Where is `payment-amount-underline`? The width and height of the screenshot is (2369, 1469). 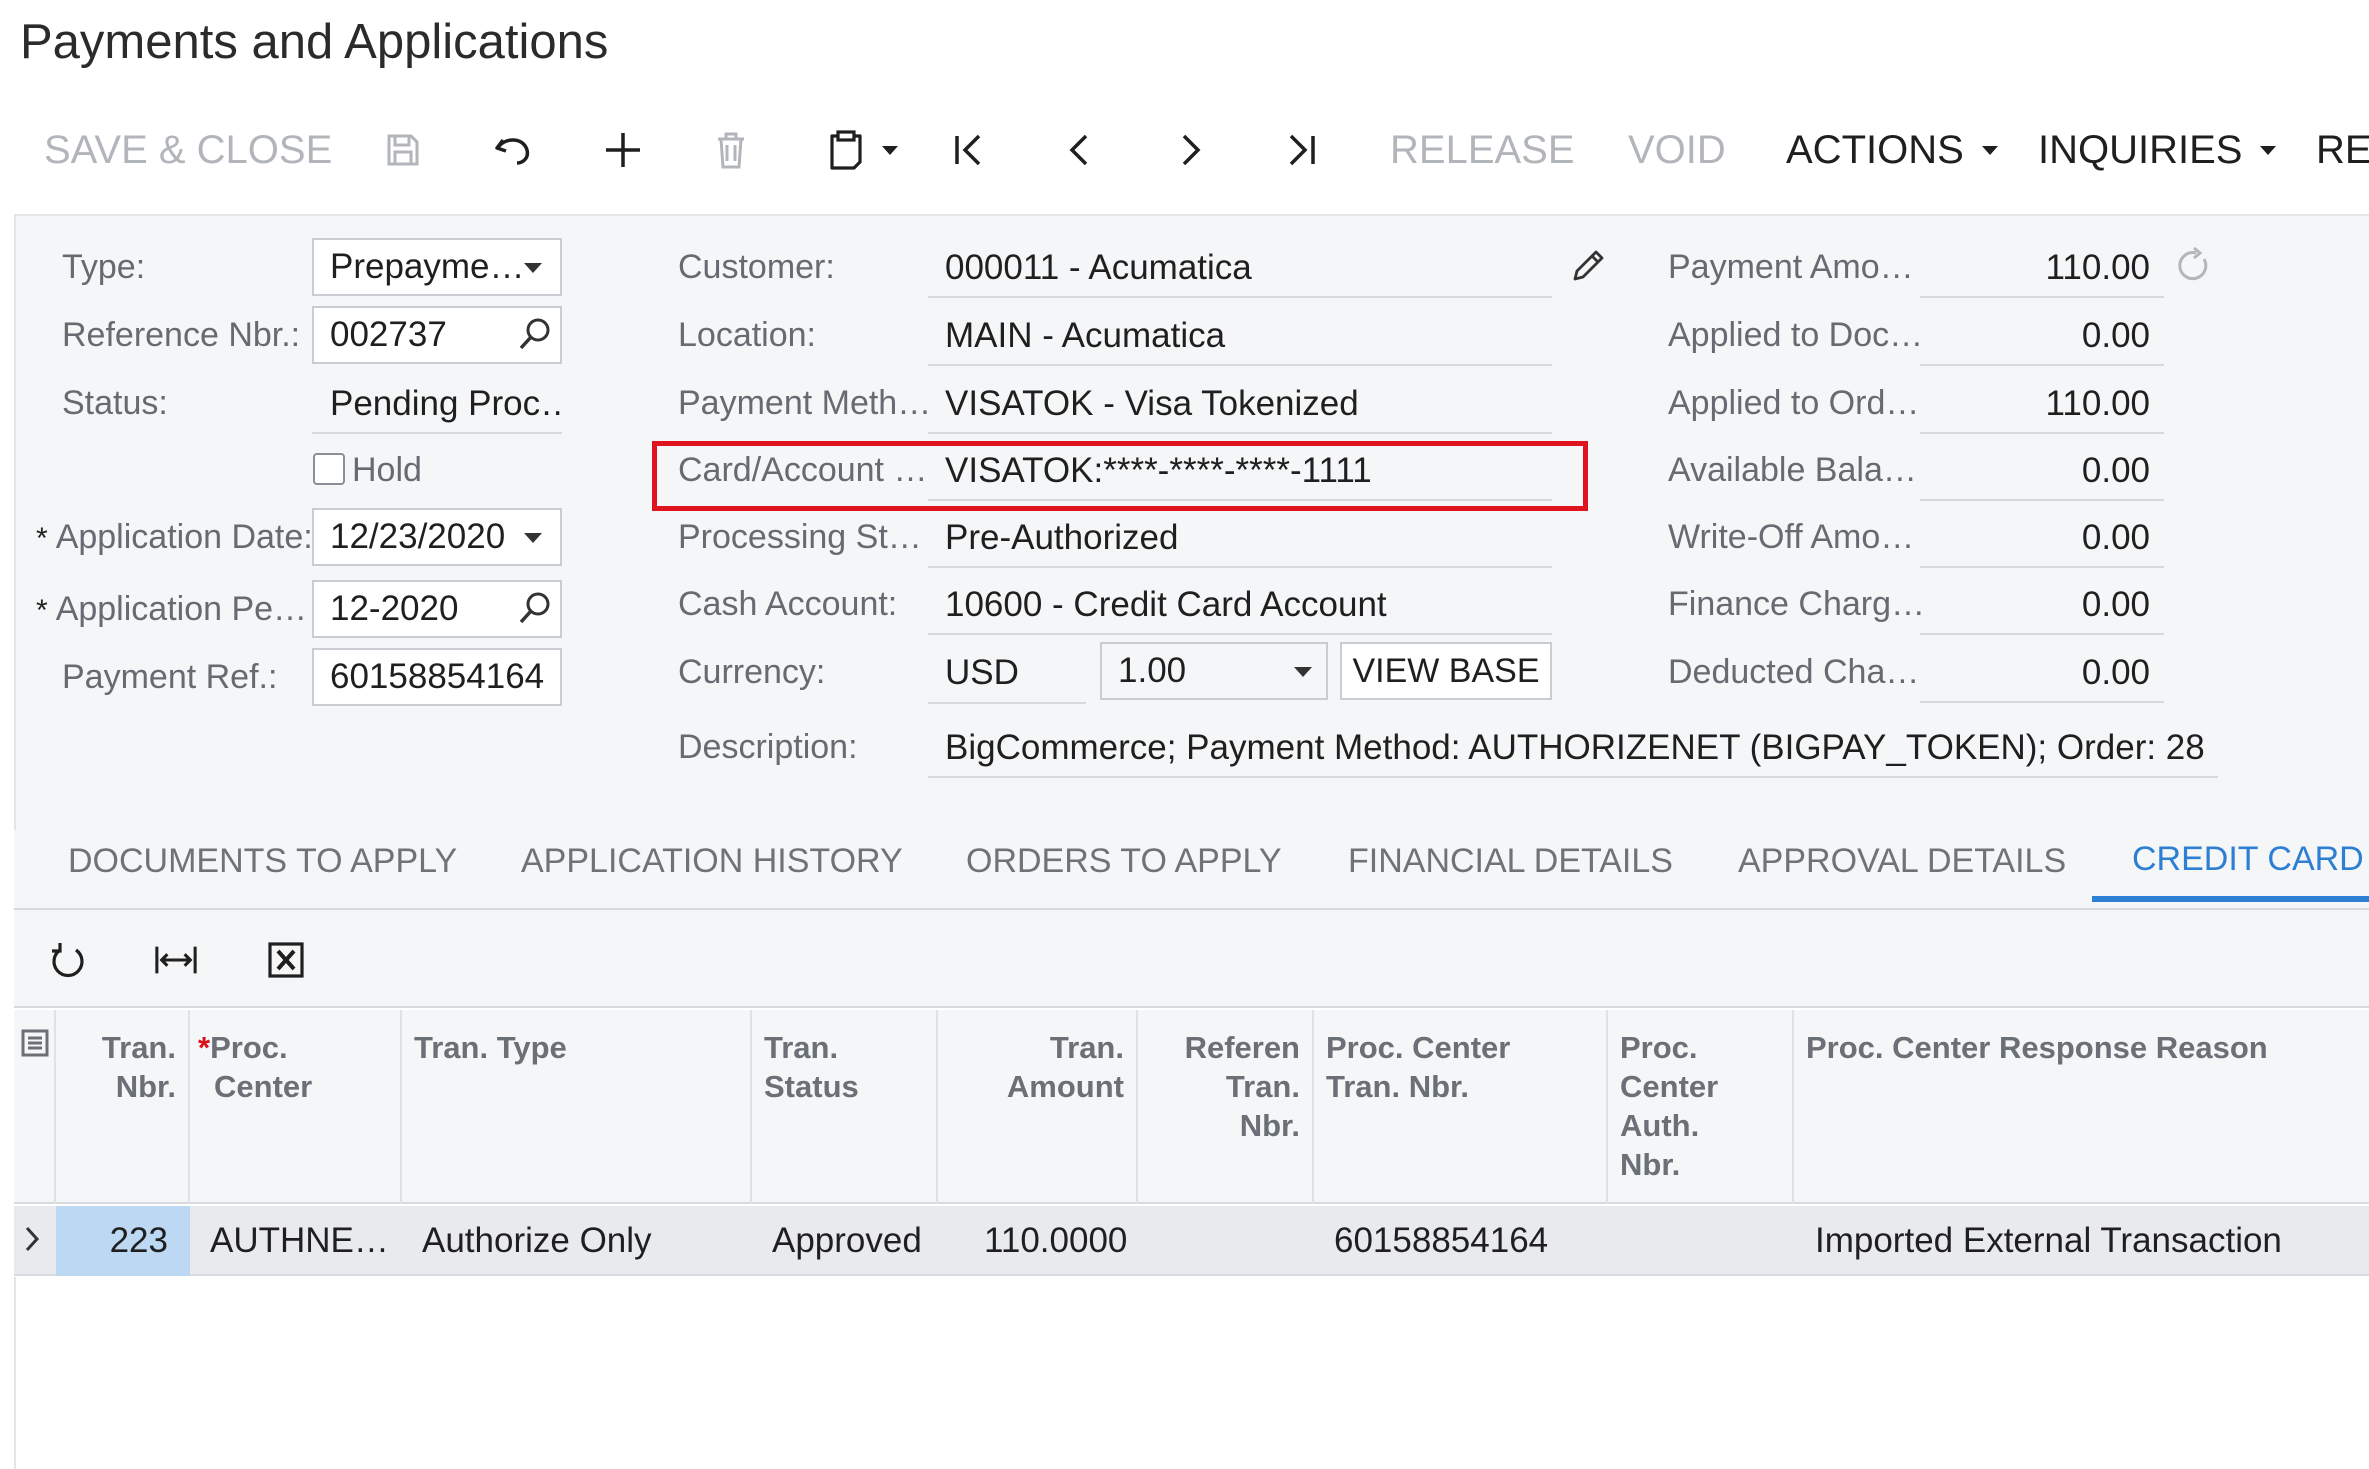
payment-amount-underline is located at coordinates (2042, 268).